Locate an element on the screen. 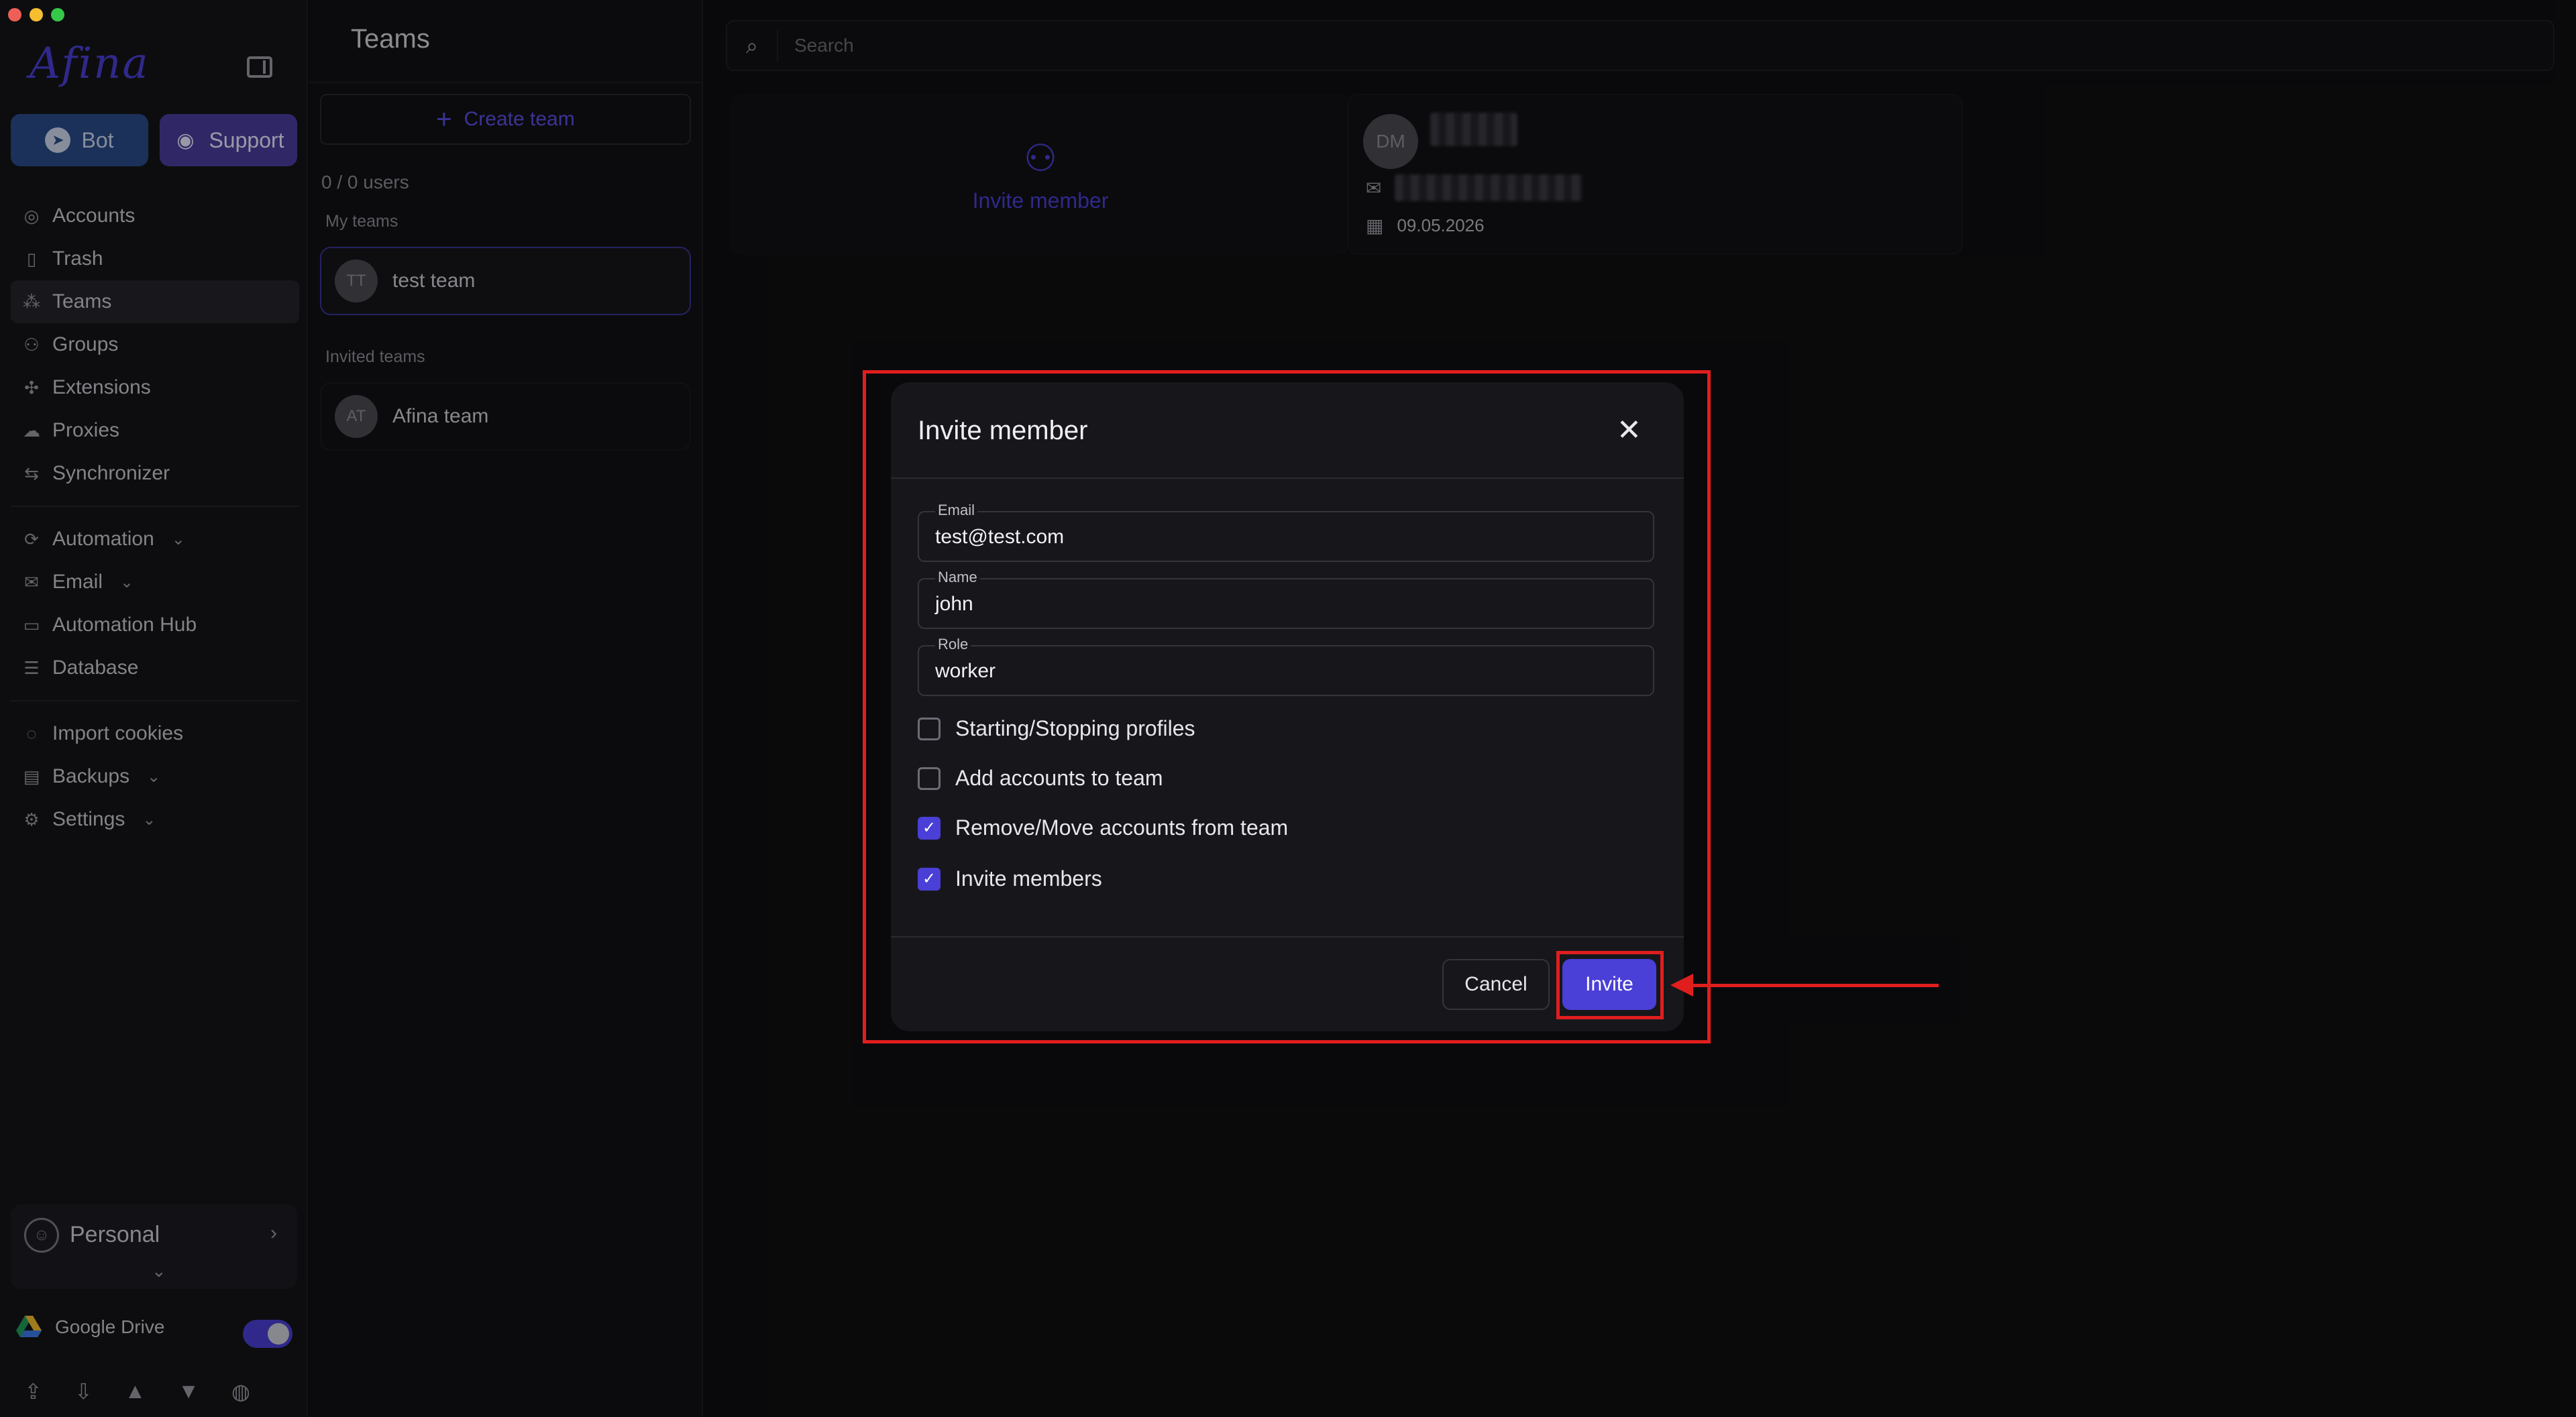  email-field: Email test@test.com is located at coordinates (1286, 532).